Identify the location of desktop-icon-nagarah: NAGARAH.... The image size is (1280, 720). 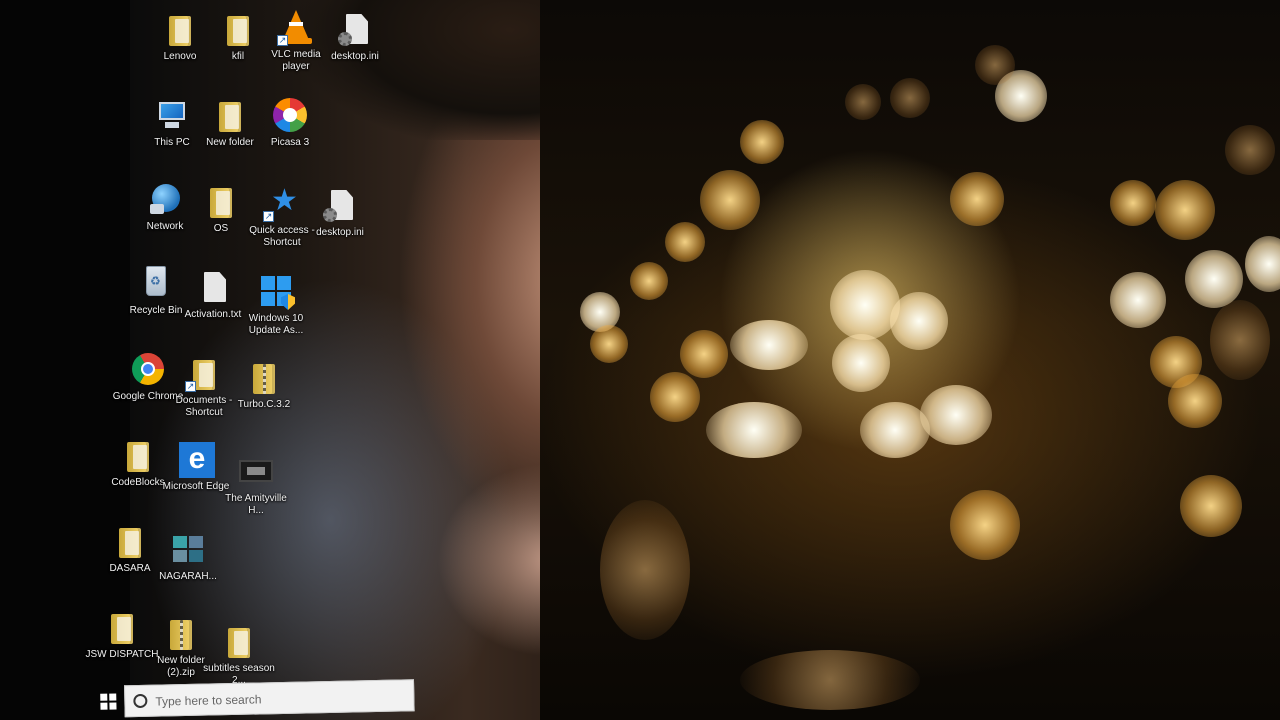
(188, 556).